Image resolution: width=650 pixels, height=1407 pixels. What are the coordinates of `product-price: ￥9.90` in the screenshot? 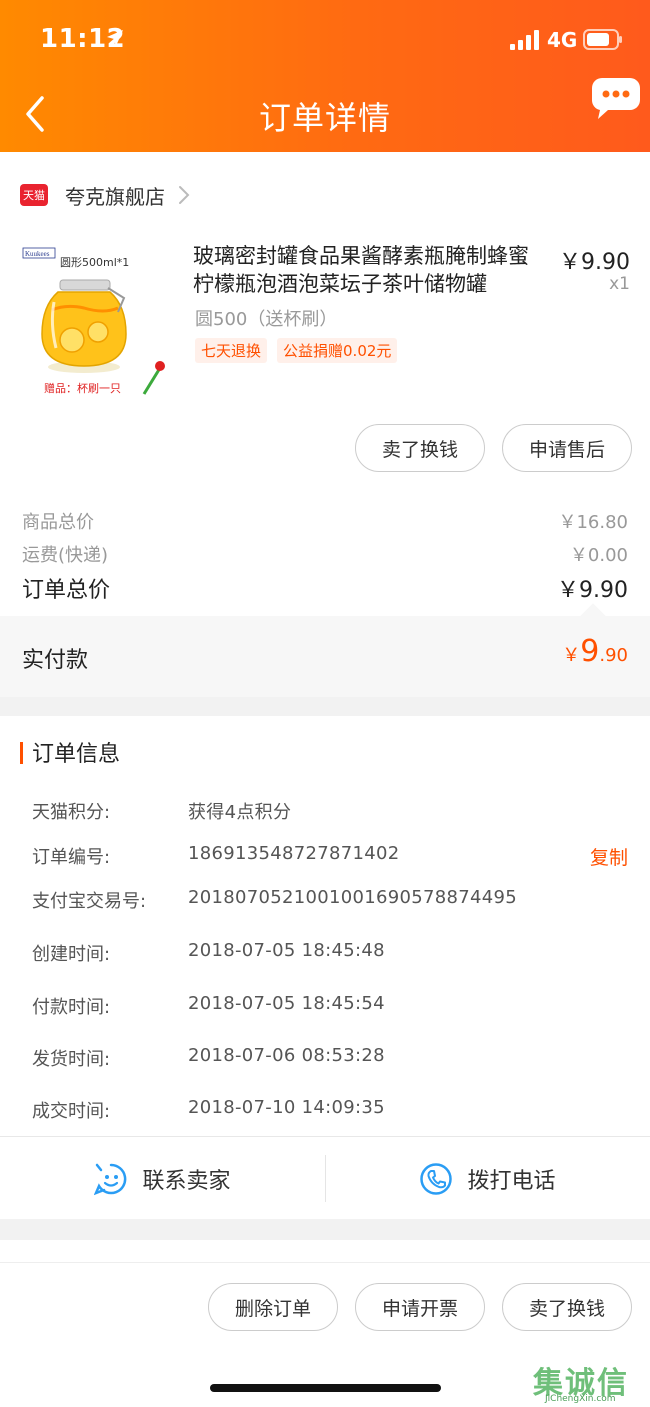 It's located at (594, 262).